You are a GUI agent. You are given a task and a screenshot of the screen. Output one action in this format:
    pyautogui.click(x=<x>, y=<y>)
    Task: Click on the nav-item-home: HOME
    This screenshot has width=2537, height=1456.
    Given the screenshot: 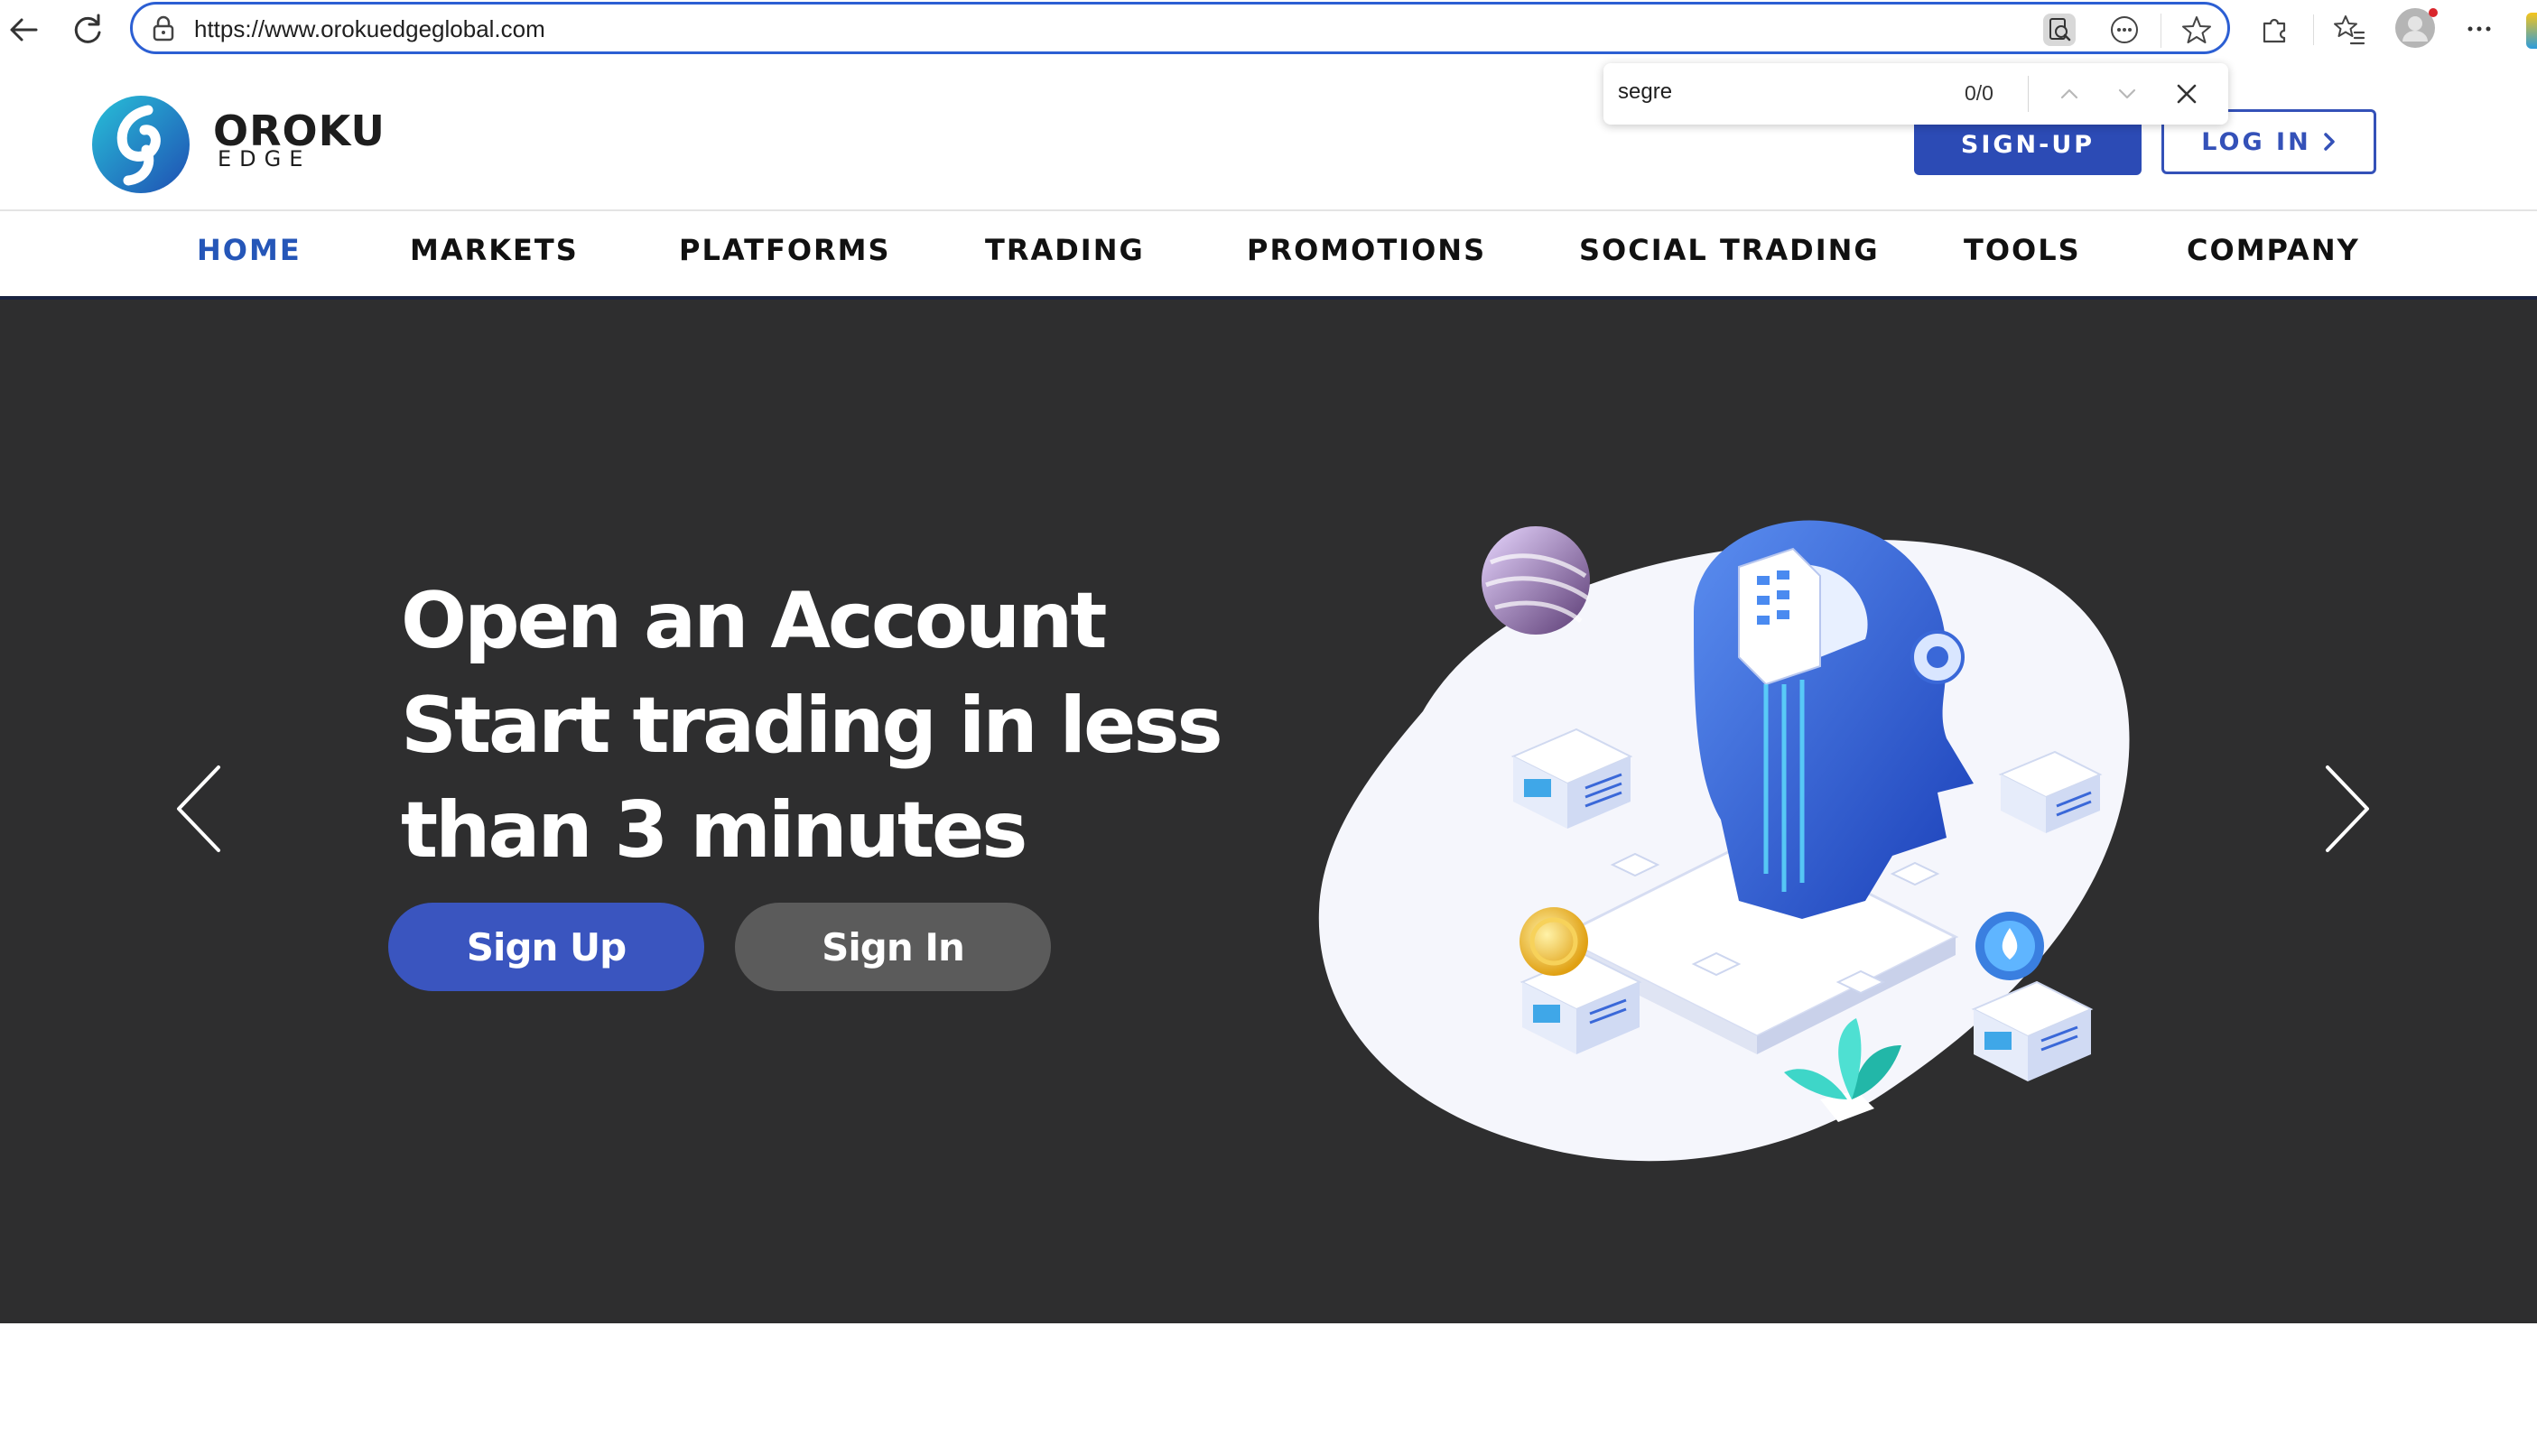 What is the action you would take?
    pyautogui.click(x=249, y=250)
    